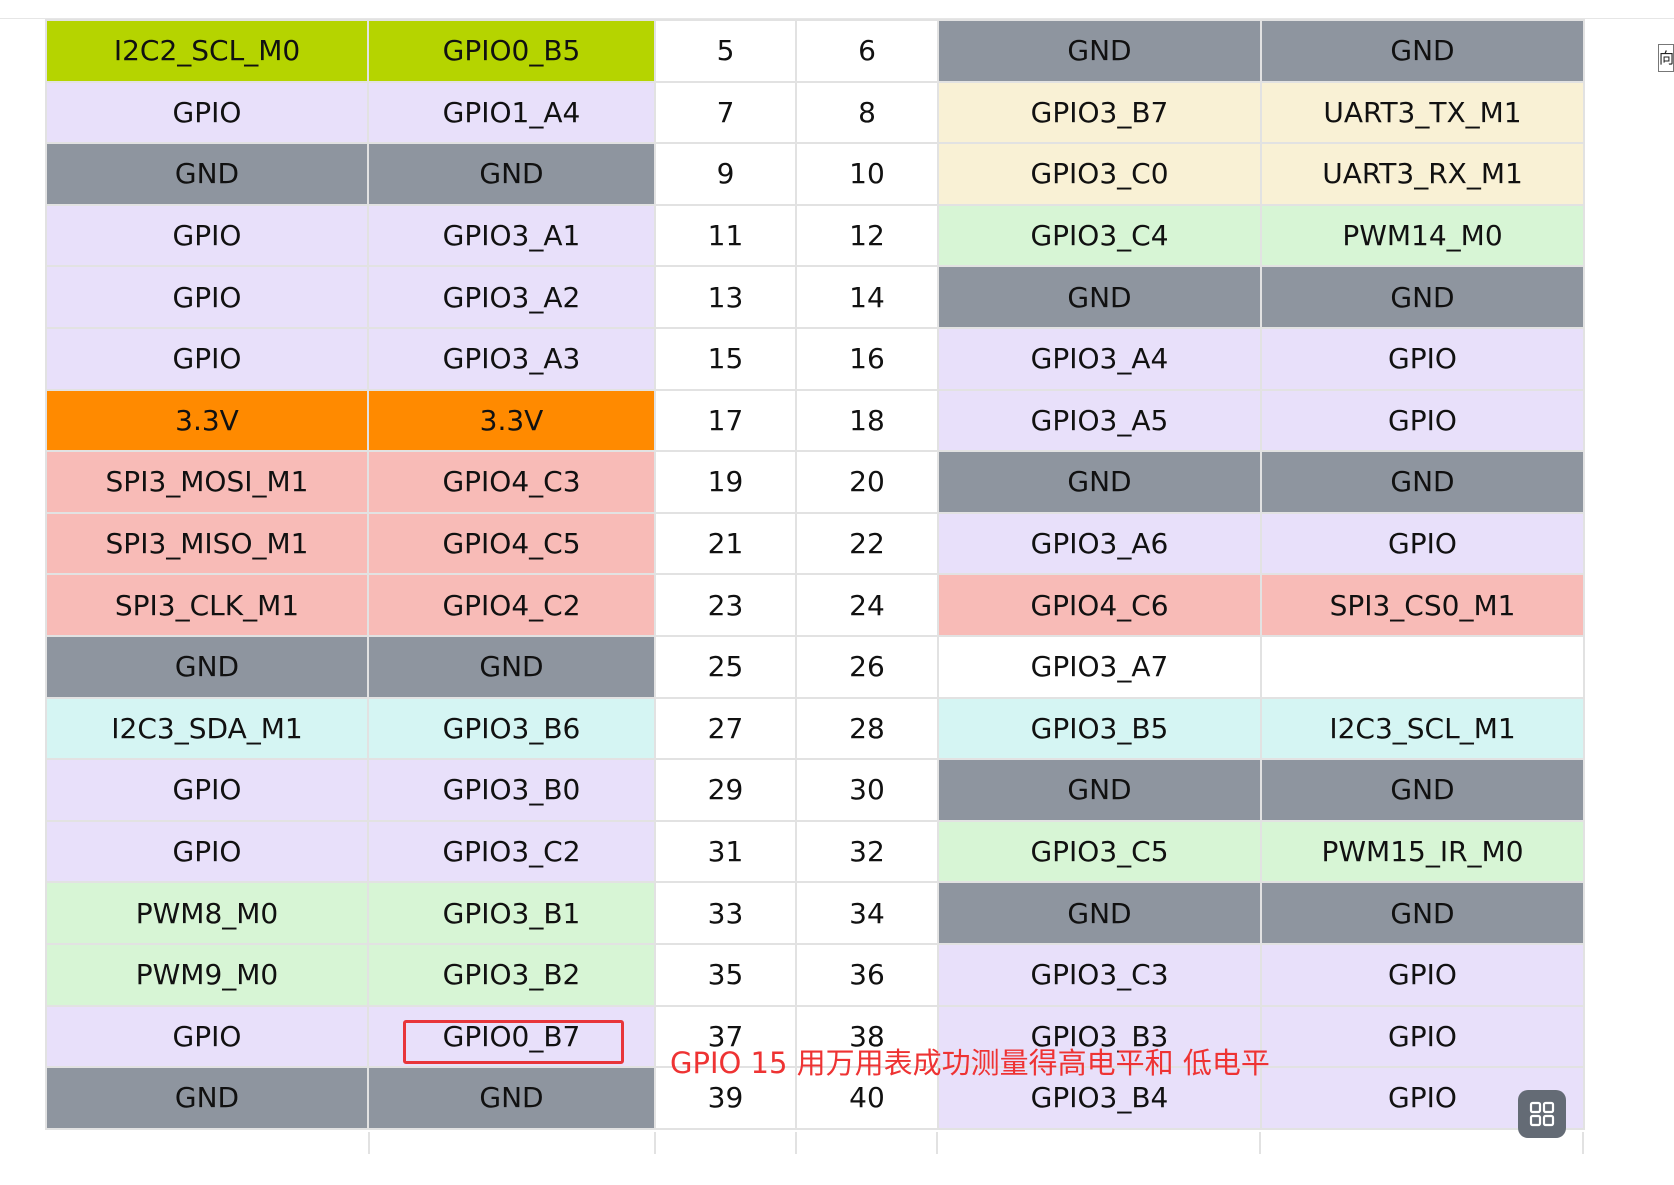 The height and width of the screenshot is (1185, 1674). I want to click on left-gpio-cell: GPIO1_A4, so click(511, 112).